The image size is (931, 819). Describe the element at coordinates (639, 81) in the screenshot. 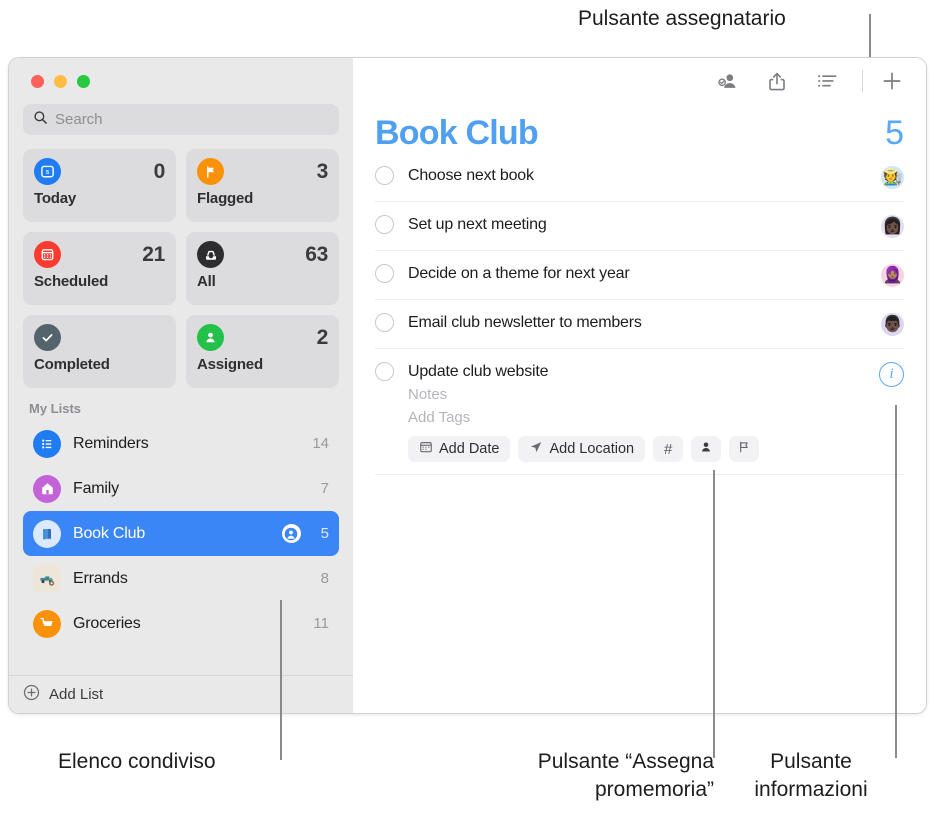

I see `toolbar` at that location.